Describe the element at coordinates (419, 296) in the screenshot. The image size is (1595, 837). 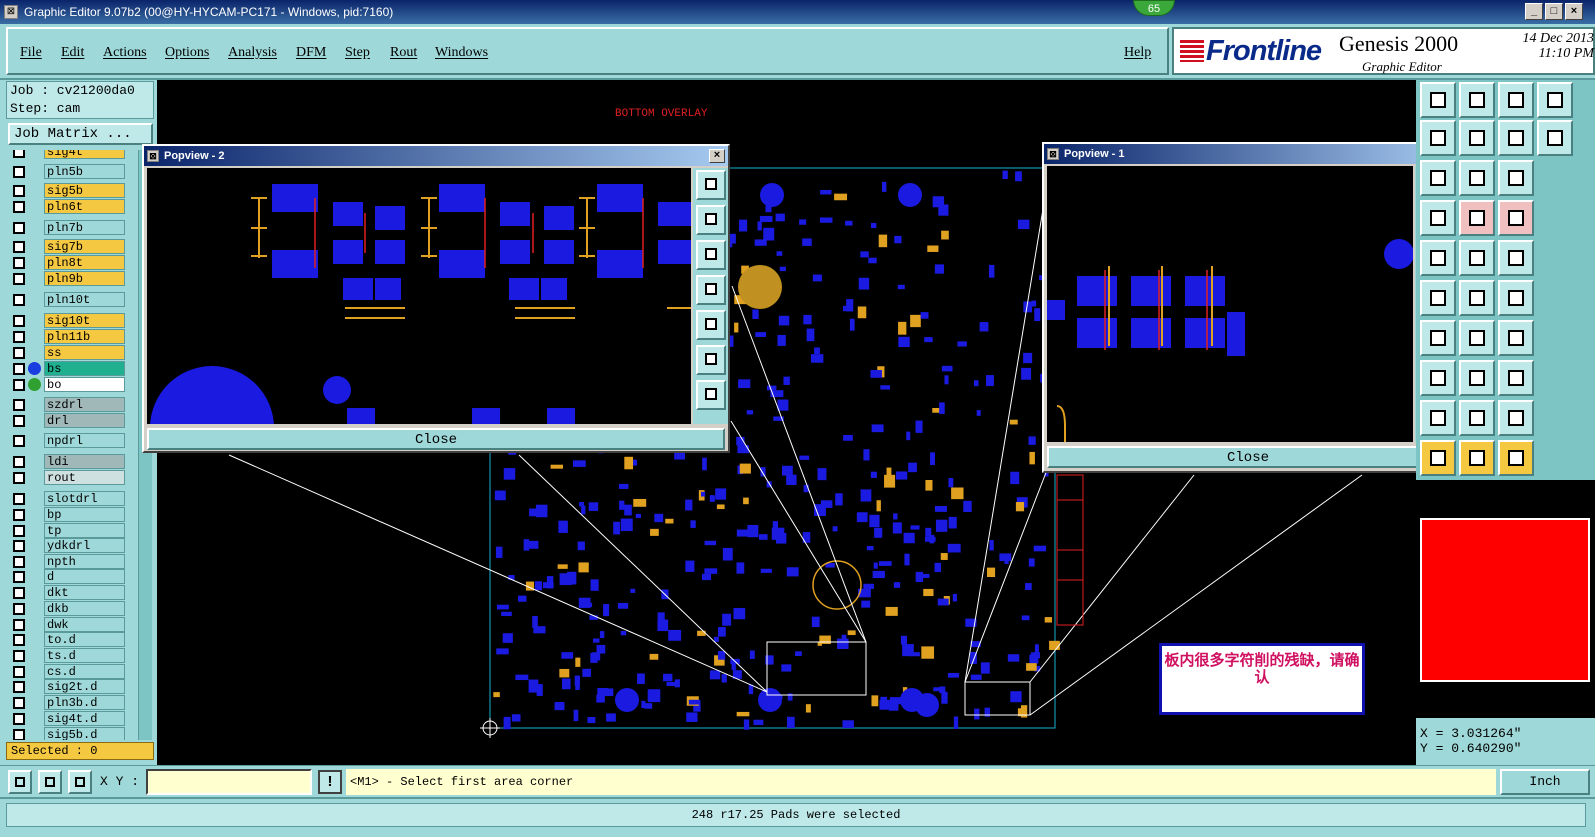
I see `popview-2-viewport` at that location.